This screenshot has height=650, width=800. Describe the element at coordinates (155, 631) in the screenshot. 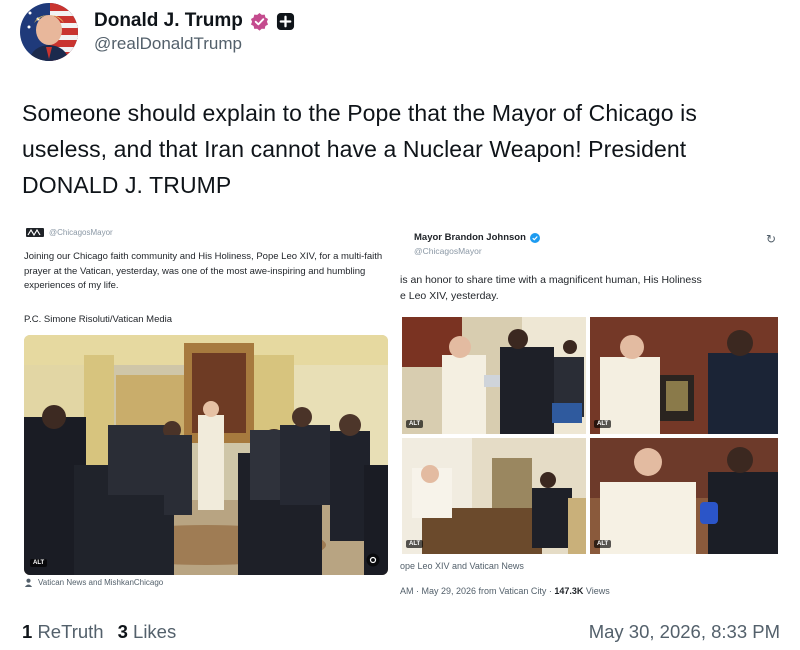

I see `likes-label: Likes` at that location.